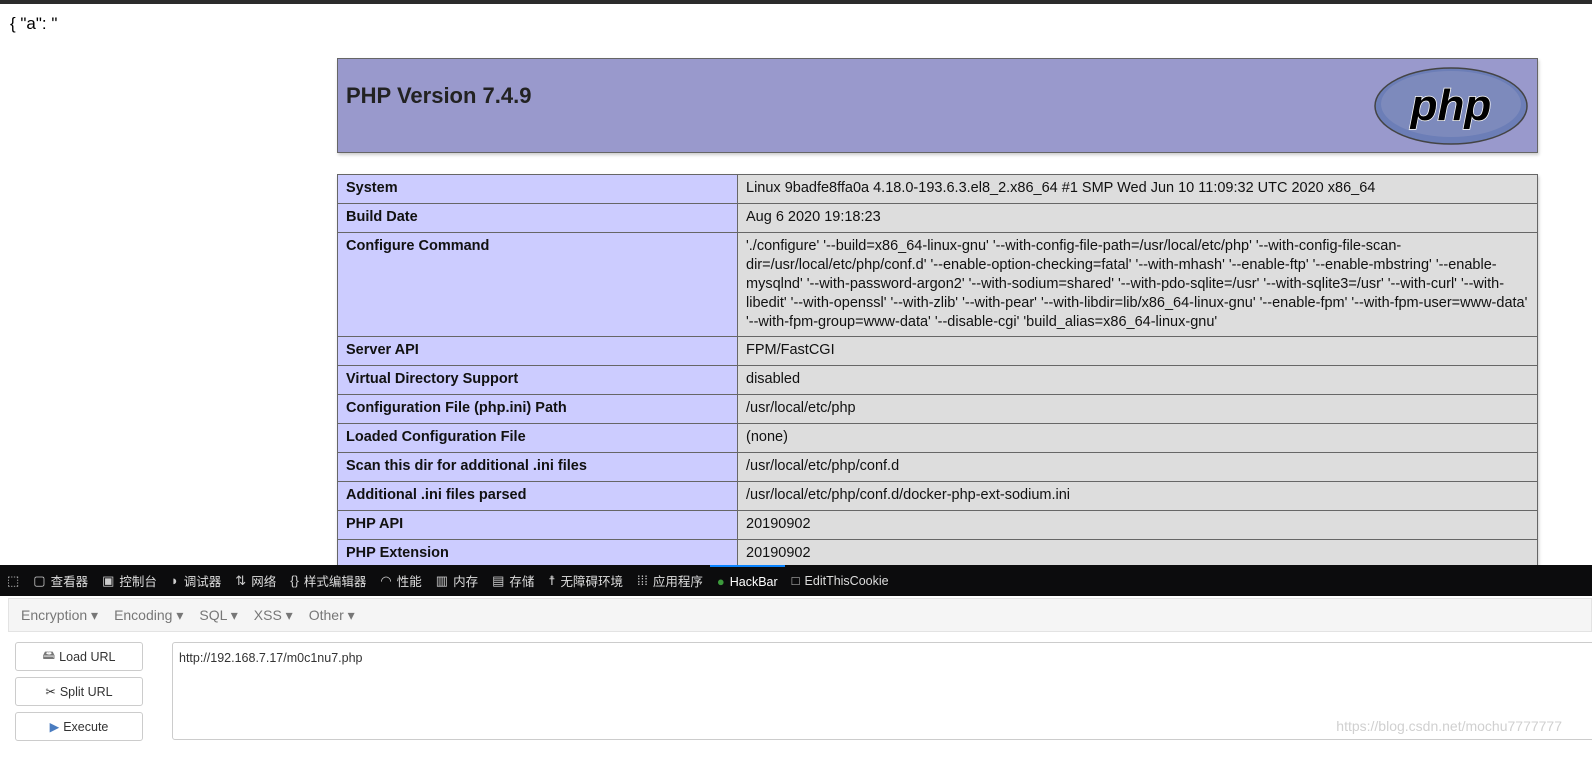  What do you see at coordinates (537, 189) in the screenshot?
I see `row-label: System` at bounding box center [537, 189].